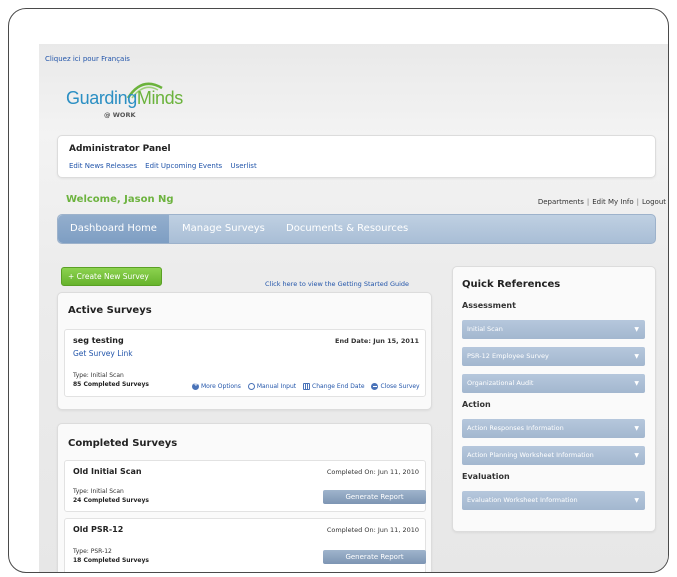  What do you see at coordinates (553, 329) in the screenshot?
I see `quick-ref-initial-scan: Initial Scan ▼` at bounding box center [553, 329].